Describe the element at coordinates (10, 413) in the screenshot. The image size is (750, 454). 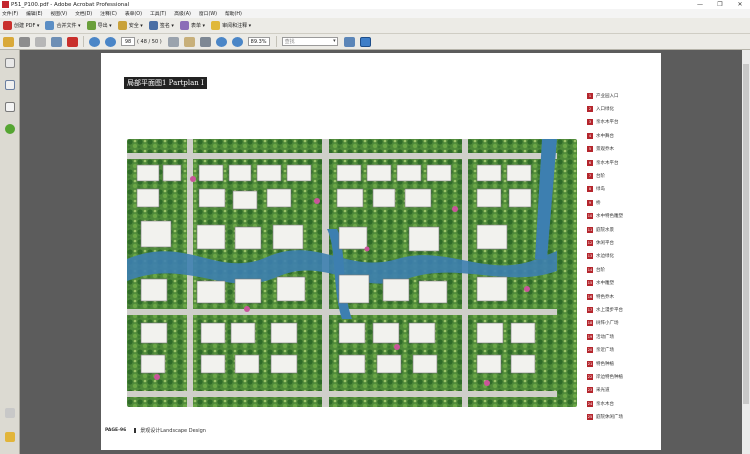
I see `attachment-clip-icon` at that location.